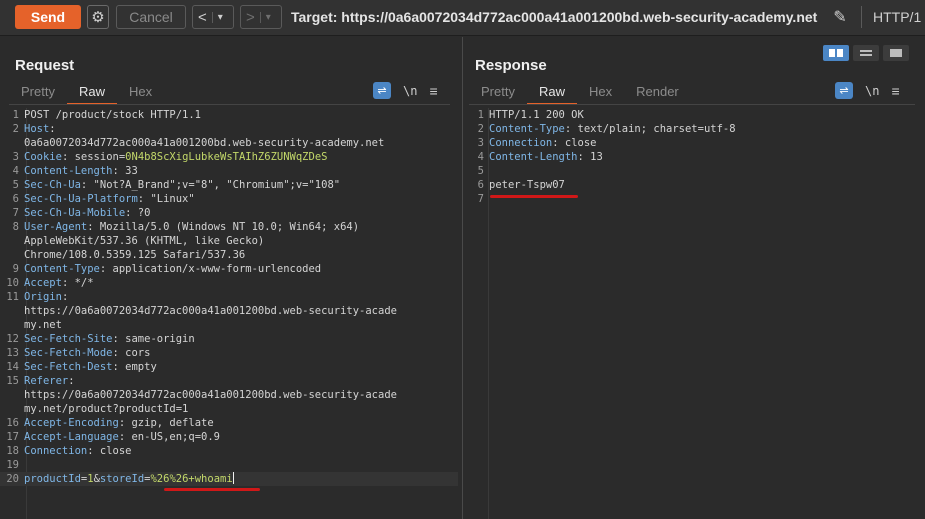  I want to click on code-line: 19, so click(229, 465).